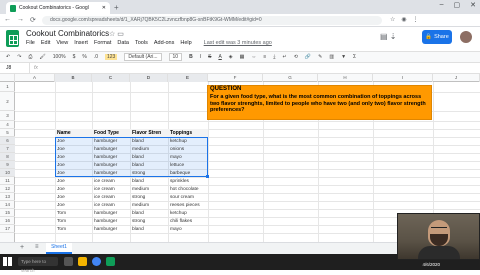  Describe the element at coordinates (8, 57) in the screenshot. I see `undo-icon: ↶` at that location.